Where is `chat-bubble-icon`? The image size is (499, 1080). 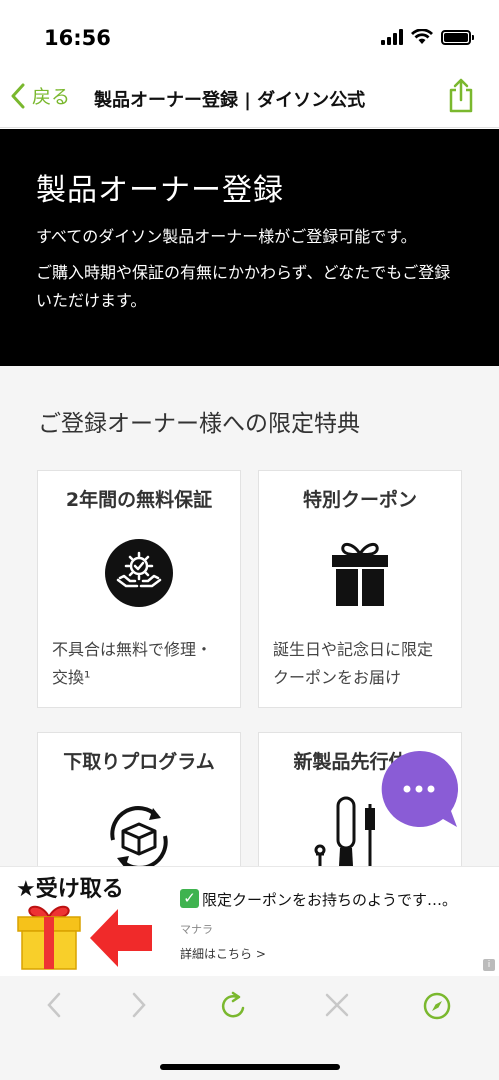
chat-bubble-icon is located at coordinates (420, 788).